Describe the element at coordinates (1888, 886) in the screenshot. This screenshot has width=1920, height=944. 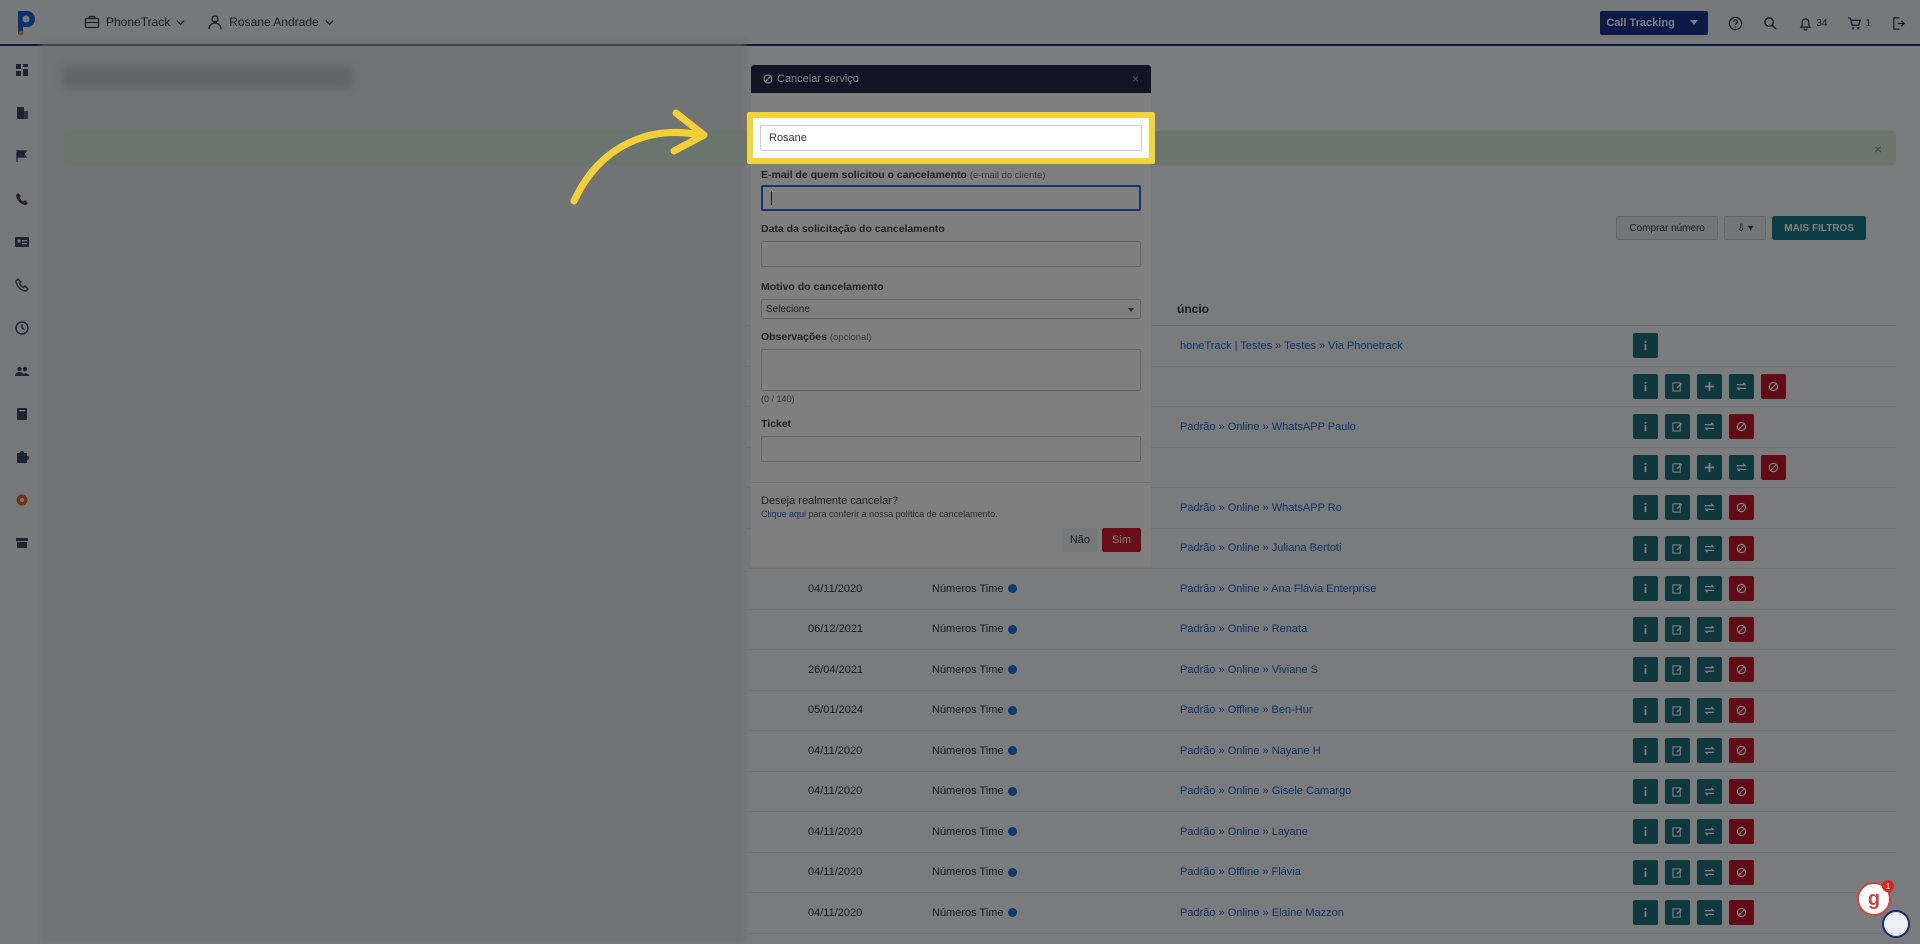
I see `support-widget-badge: 1` at that location.